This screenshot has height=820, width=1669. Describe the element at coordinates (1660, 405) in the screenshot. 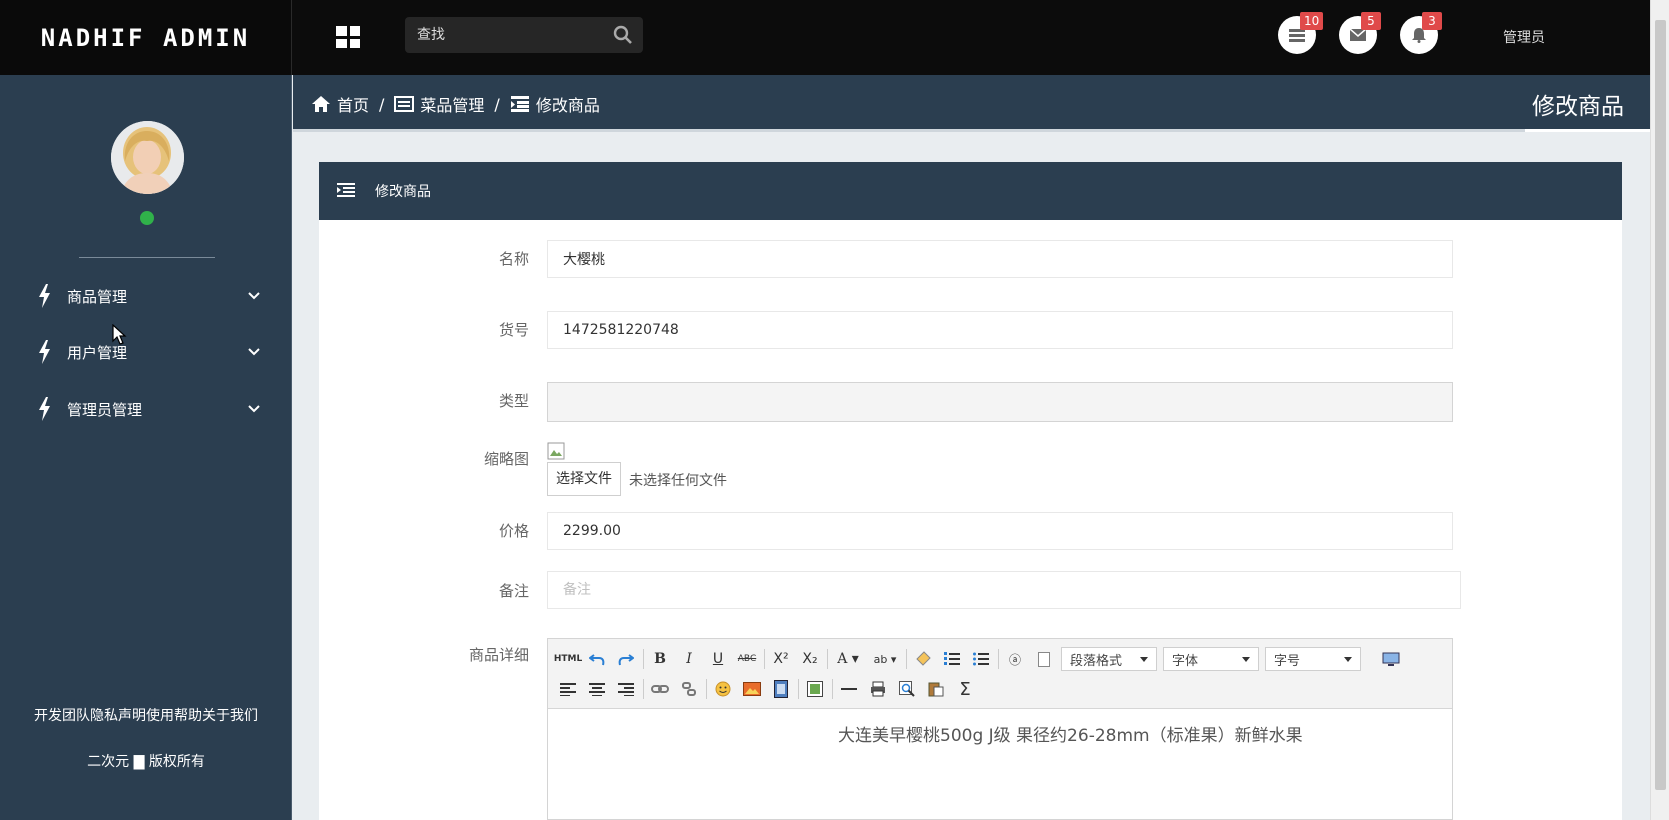

I see `scrollbar-thumb` at that location.